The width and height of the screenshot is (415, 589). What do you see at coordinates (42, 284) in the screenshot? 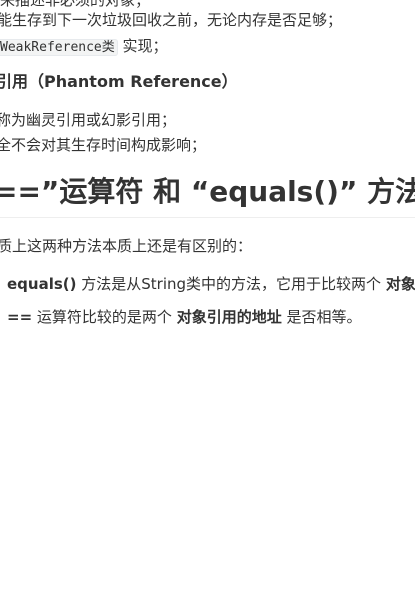
I see `bold-text: equals()` at bounding box center [42, 284].